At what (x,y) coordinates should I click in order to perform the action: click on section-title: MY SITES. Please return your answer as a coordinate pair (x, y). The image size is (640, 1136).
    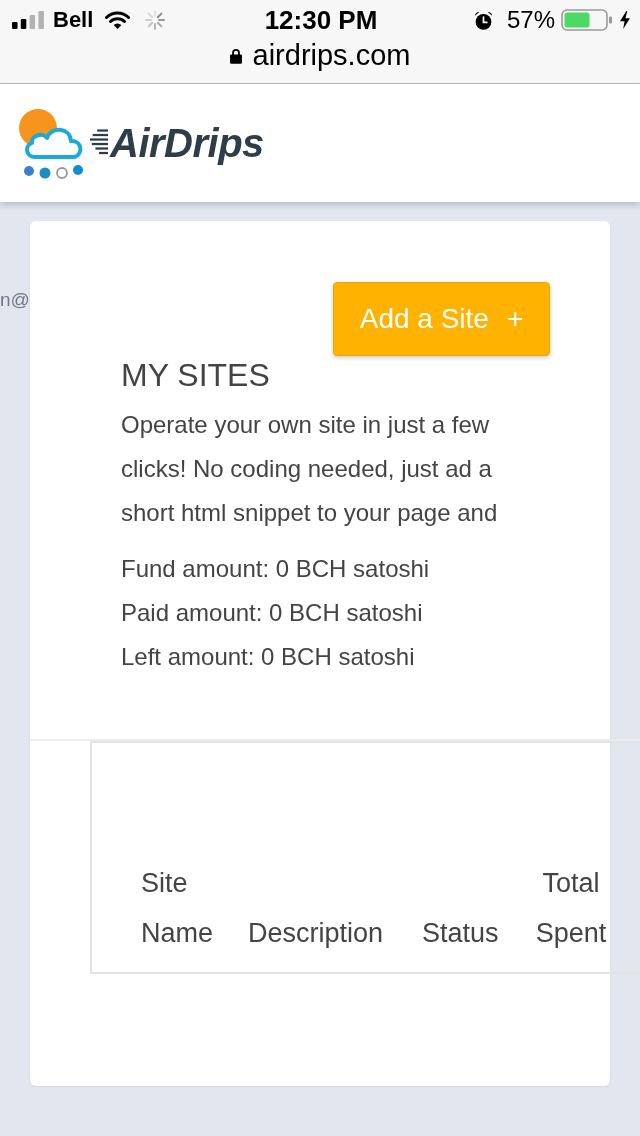
    Looking at the image, I should click on (196, 375).